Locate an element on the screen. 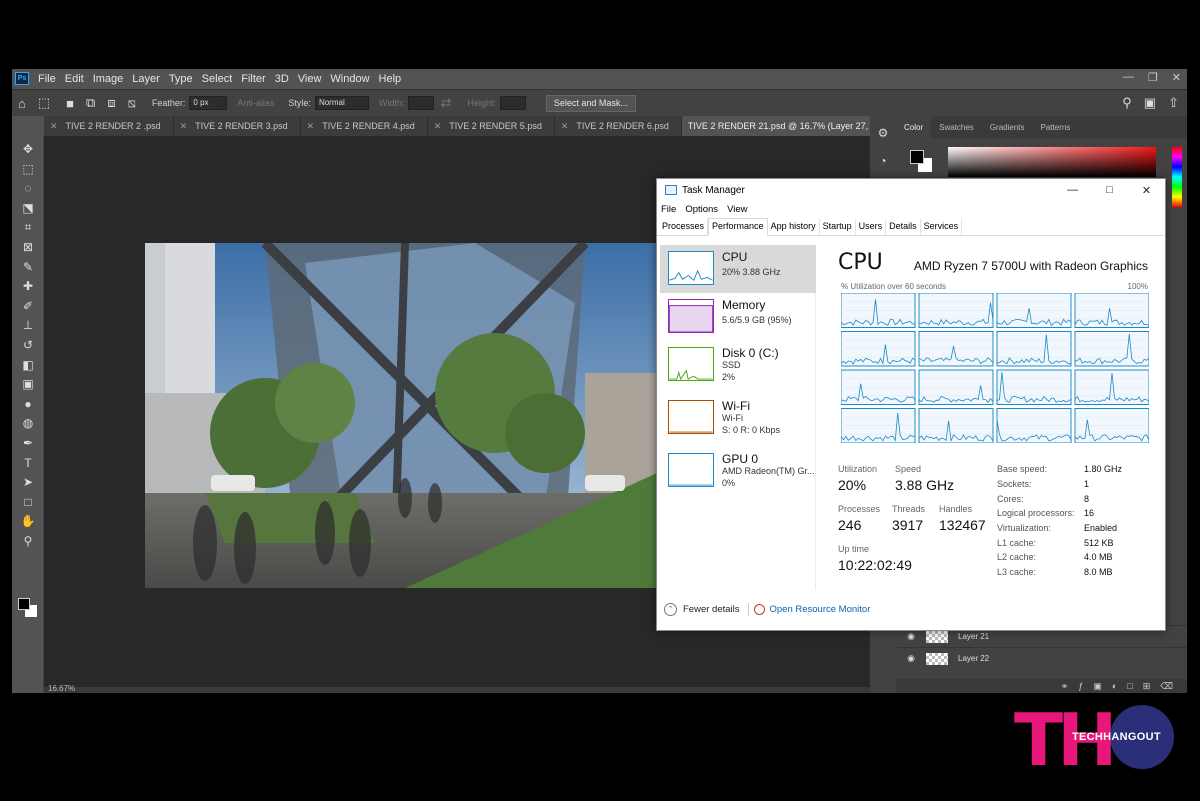  tab-services: Services is located at coordinates (942, 227).